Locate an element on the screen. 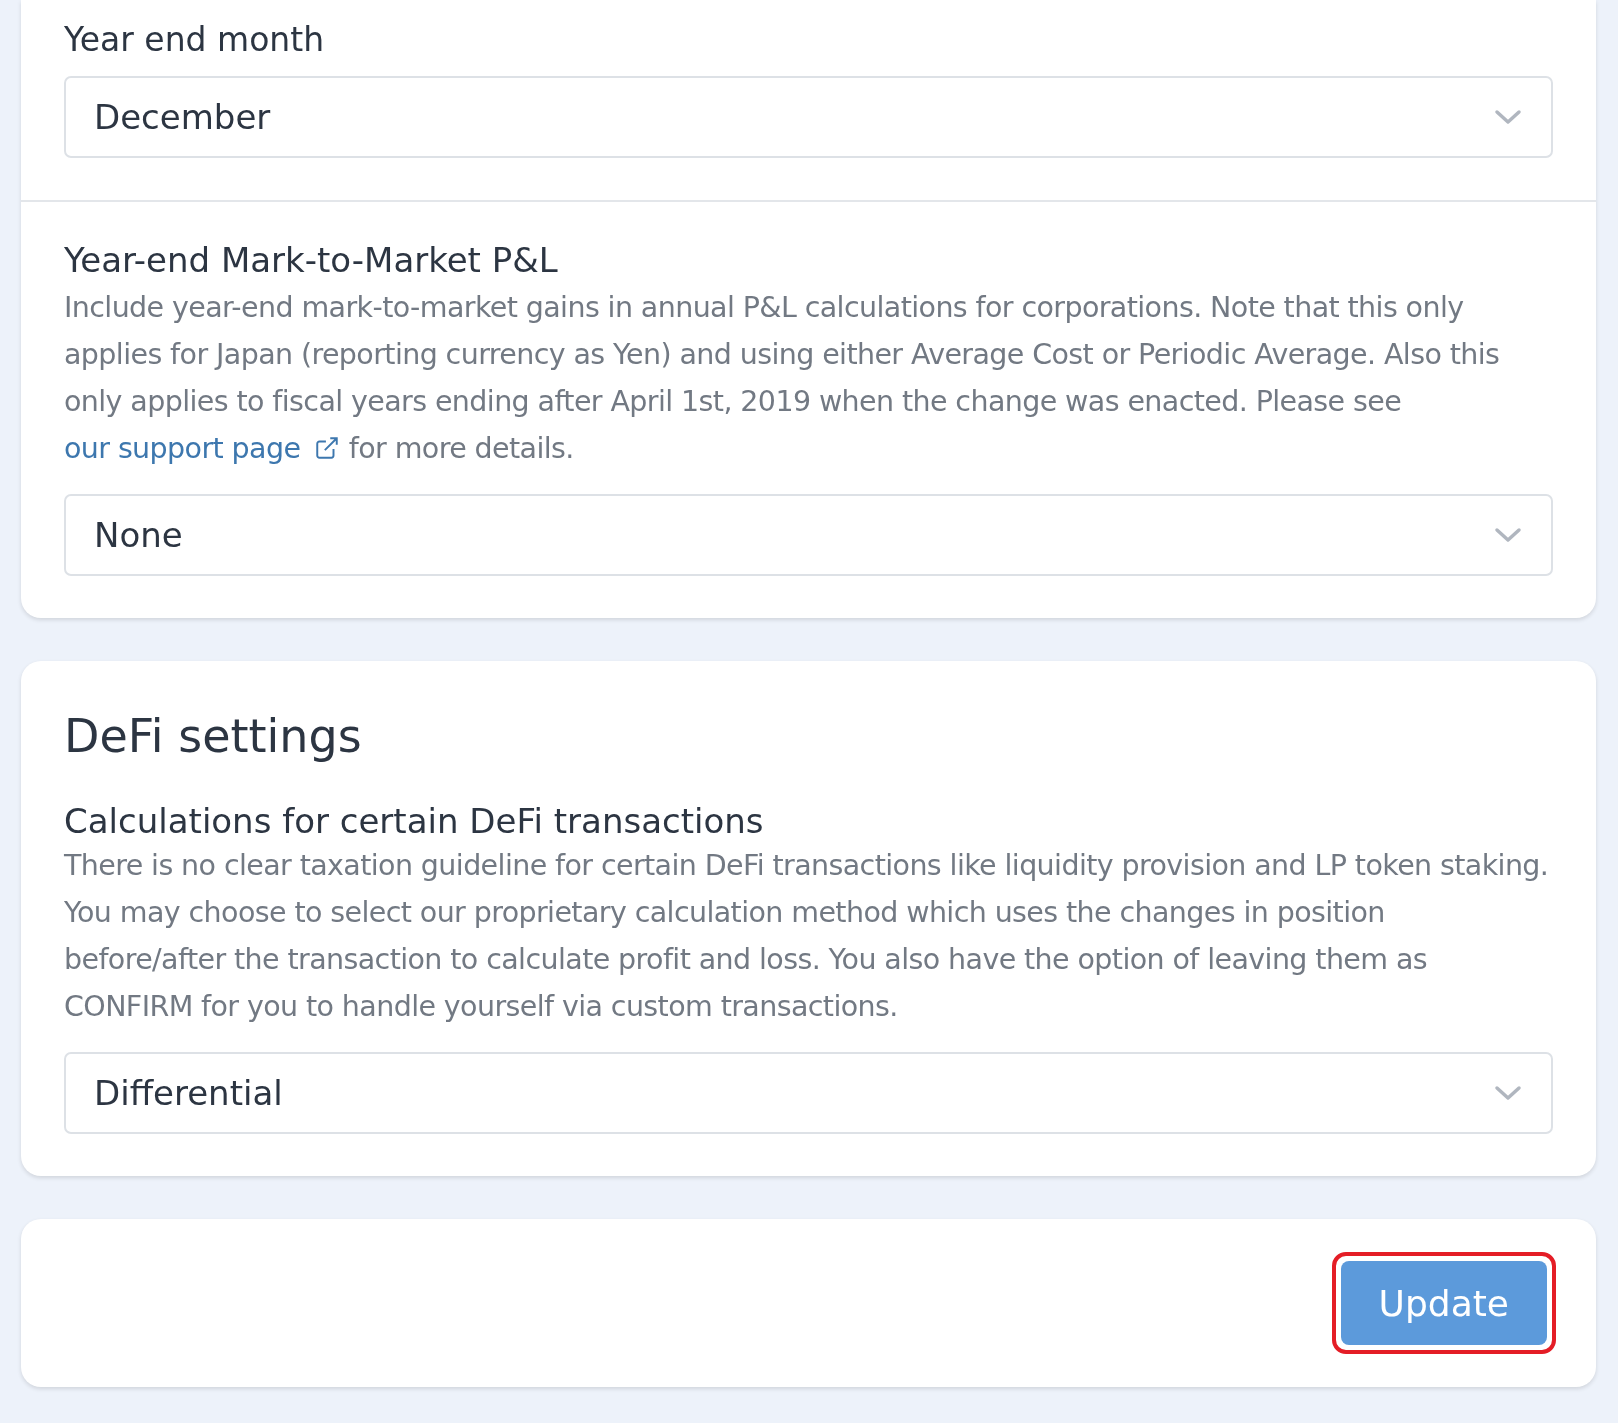 The width and height of the screenshot is (1618, 1423). section-heading: Year-end Mark-to-Market P&L is located at coordinates (311, 260).